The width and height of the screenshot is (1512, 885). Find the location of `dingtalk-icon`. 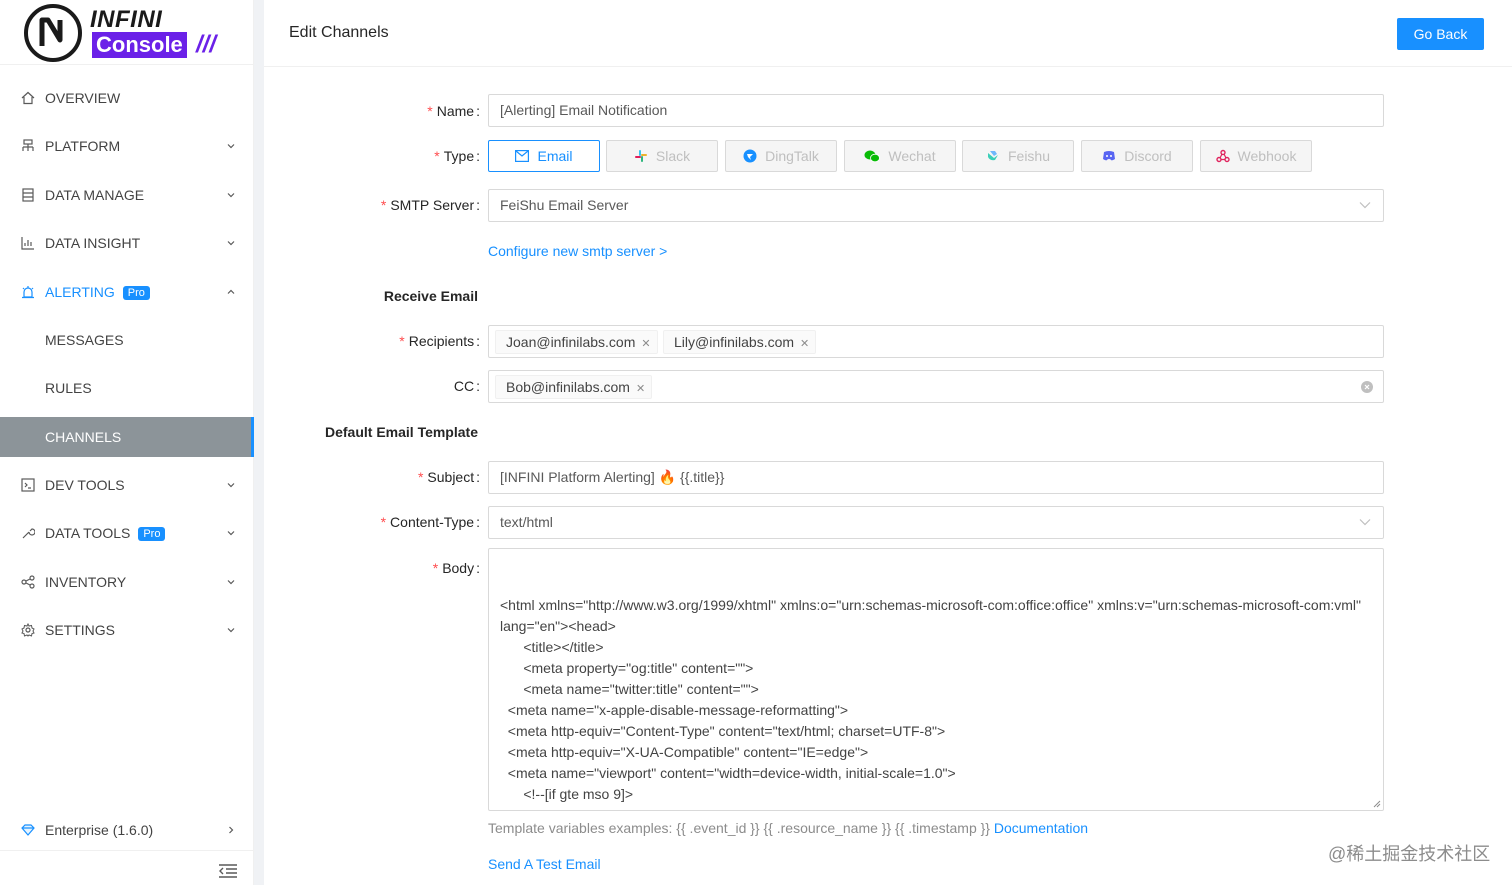

dingtalk-icon is located at coordinates (750, 156).